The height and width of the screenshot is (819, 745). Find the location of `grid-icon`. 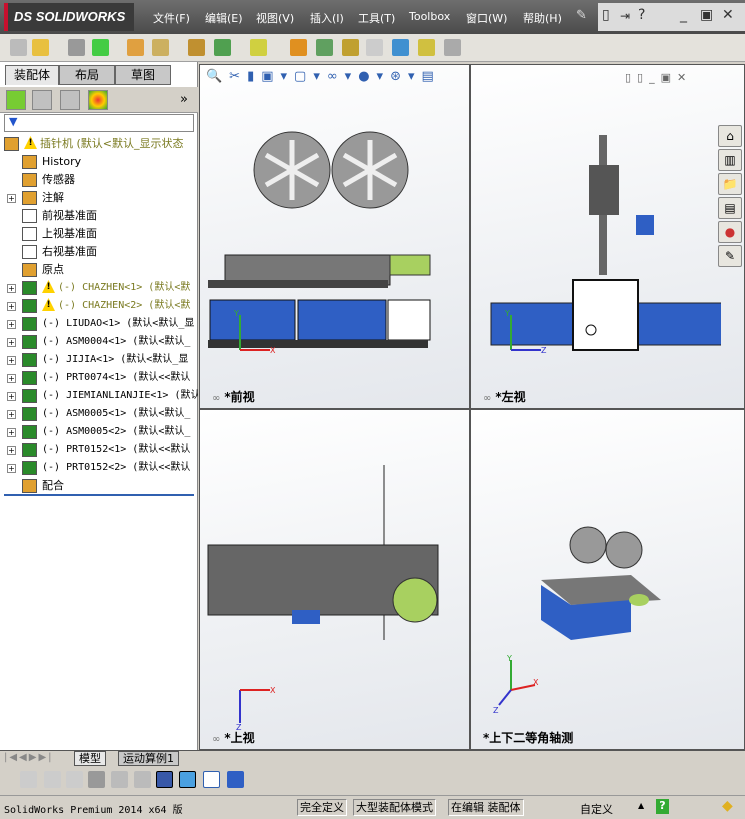

grid-icon is located at coordinates (119, 779).